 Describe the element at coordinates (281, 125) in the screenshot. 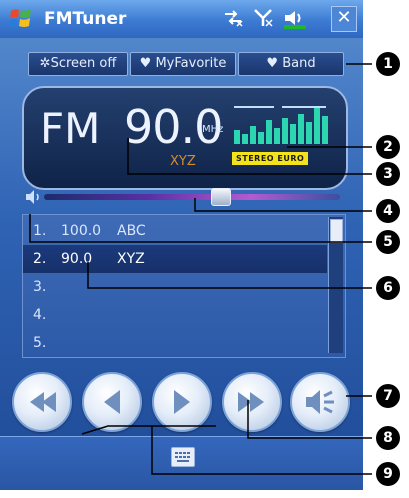

I see `equalizer-visualizer` at that location.